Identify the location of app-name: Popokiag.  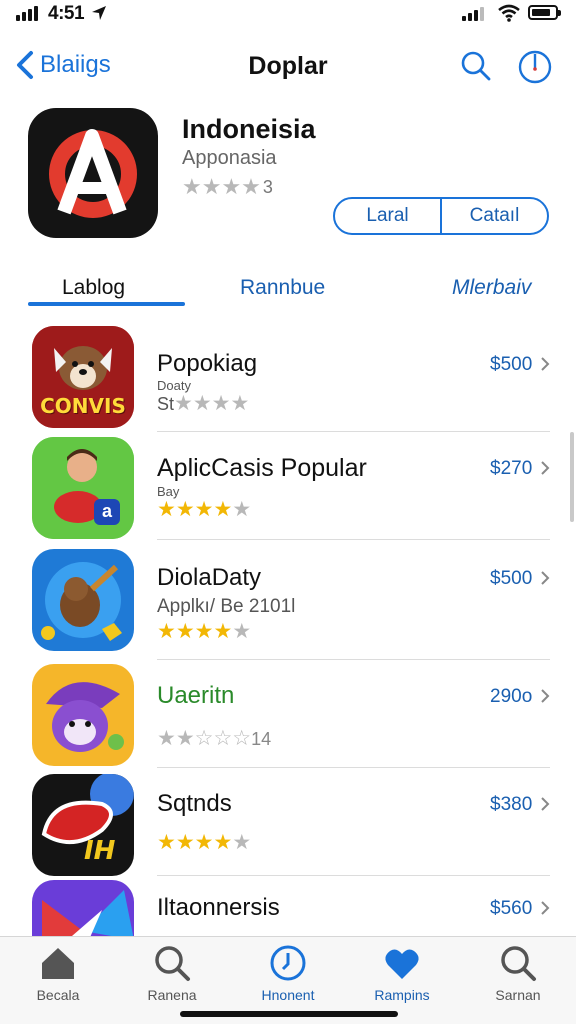
(207, 363).